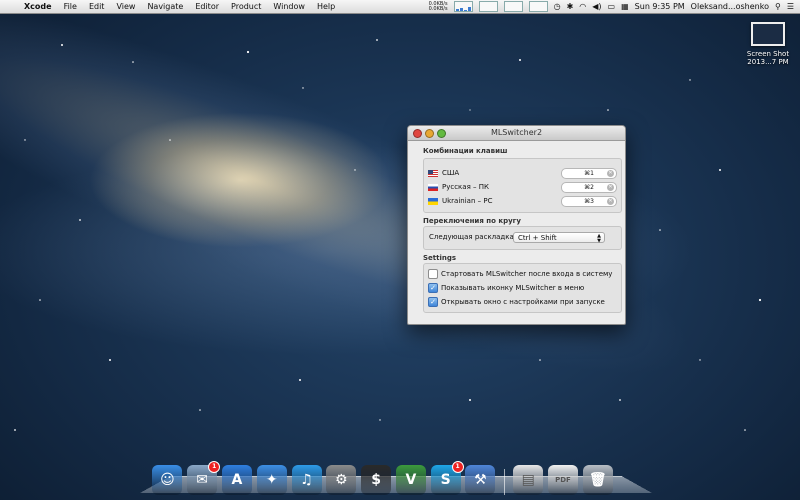 The image size is (800, 500). I want to click on option-row: ✓ Показывать иконку MLSwitcher в меню, so click(506, 288).